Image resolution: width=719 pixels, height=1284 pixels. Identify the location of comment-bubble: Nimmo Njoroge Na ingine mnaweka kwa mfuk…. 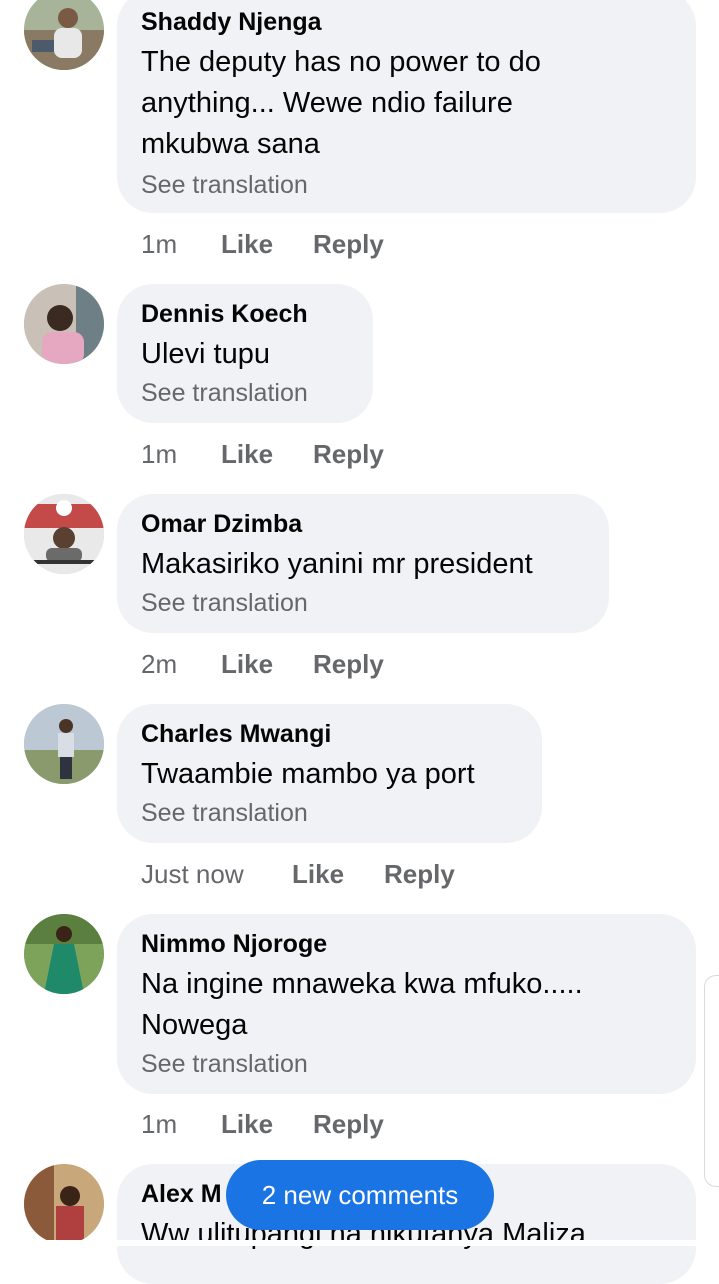
(406, 1004).